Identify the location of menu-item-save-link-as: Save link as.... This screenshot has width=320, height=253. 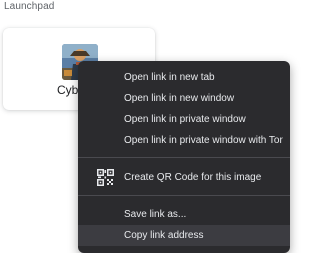
(184, 214).